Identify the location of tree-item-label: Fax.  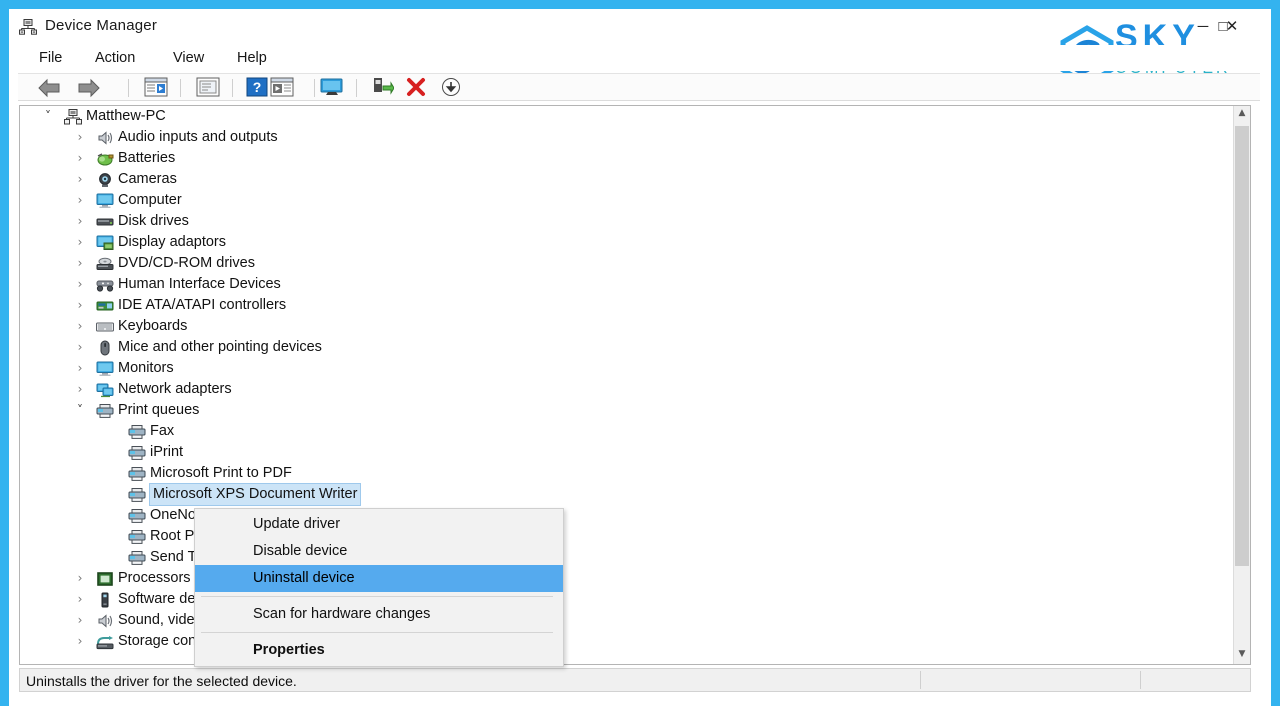
(162, 431).